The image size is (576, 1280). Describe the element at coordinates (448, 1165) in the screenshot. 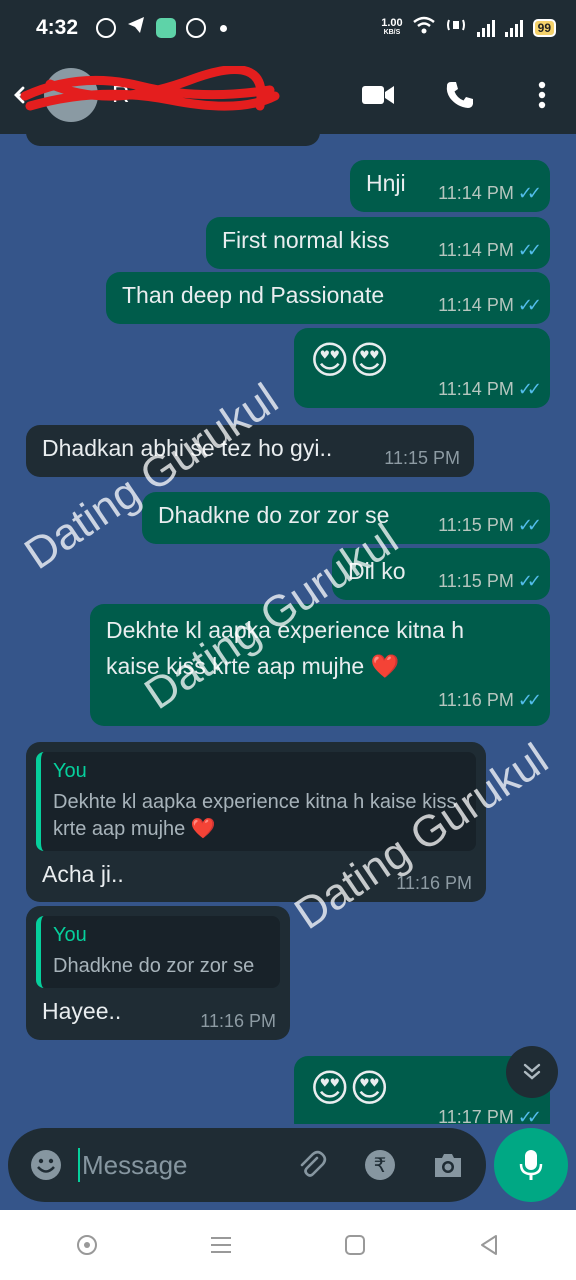

I see `camera-icon` at that location.